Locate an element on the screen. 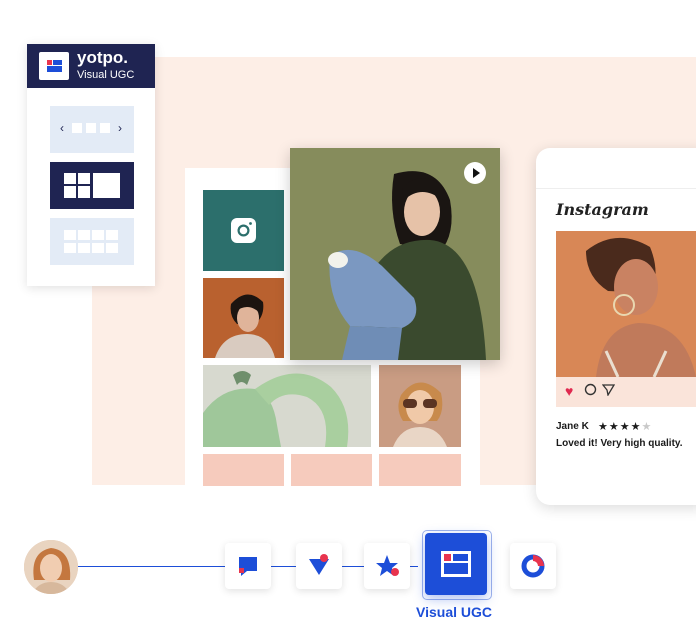 The width and height of the screenshot is (696, 641). referrals-icon is located at coordinates (387, 565).